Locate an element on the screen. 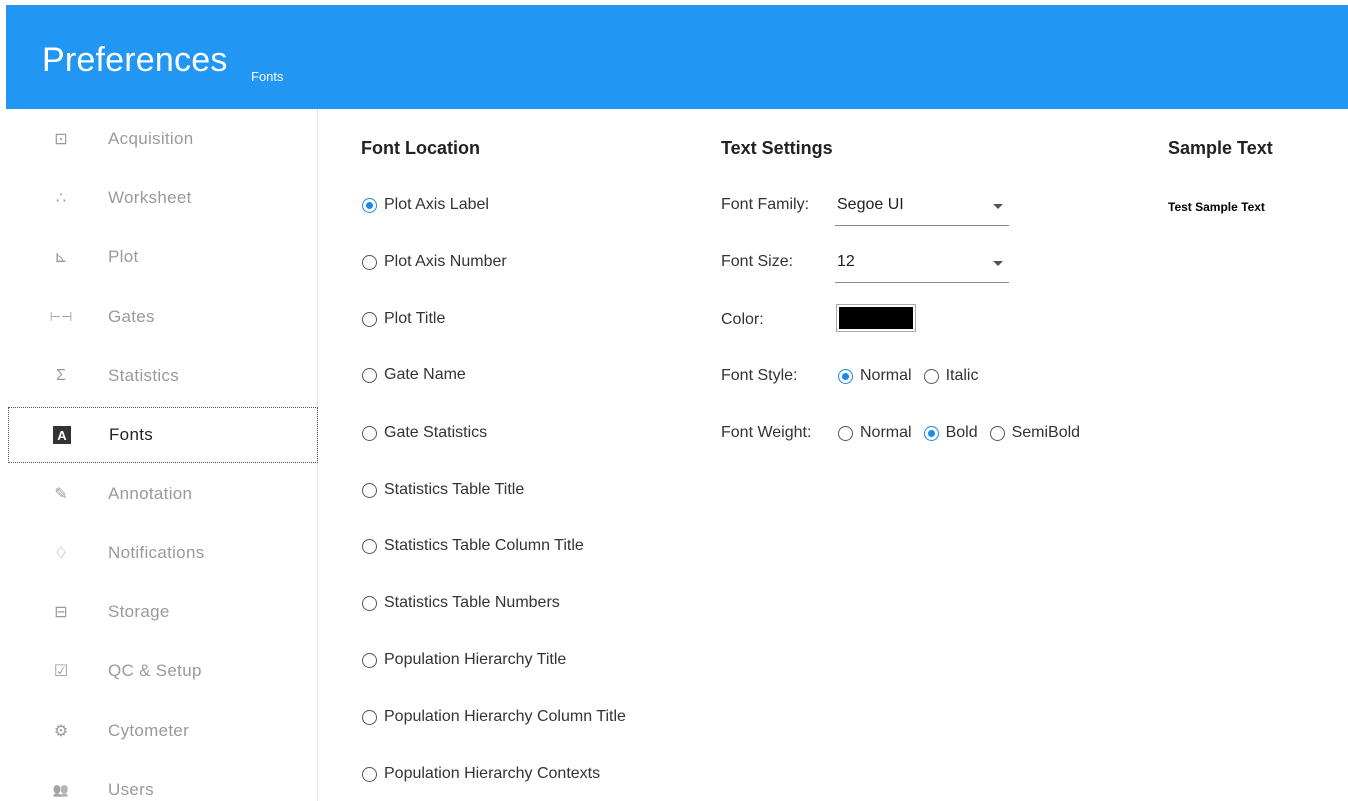 The image size is (1348, 801). font-size-value: 12 is located at coordinates (846, 261).